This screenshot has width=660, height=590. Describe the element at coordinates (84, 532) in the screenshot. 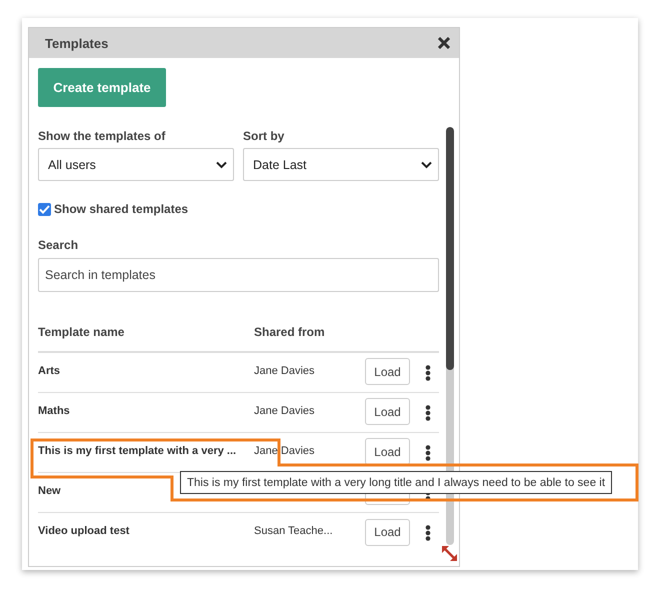

I see `template-name: Video upload test` at that location.